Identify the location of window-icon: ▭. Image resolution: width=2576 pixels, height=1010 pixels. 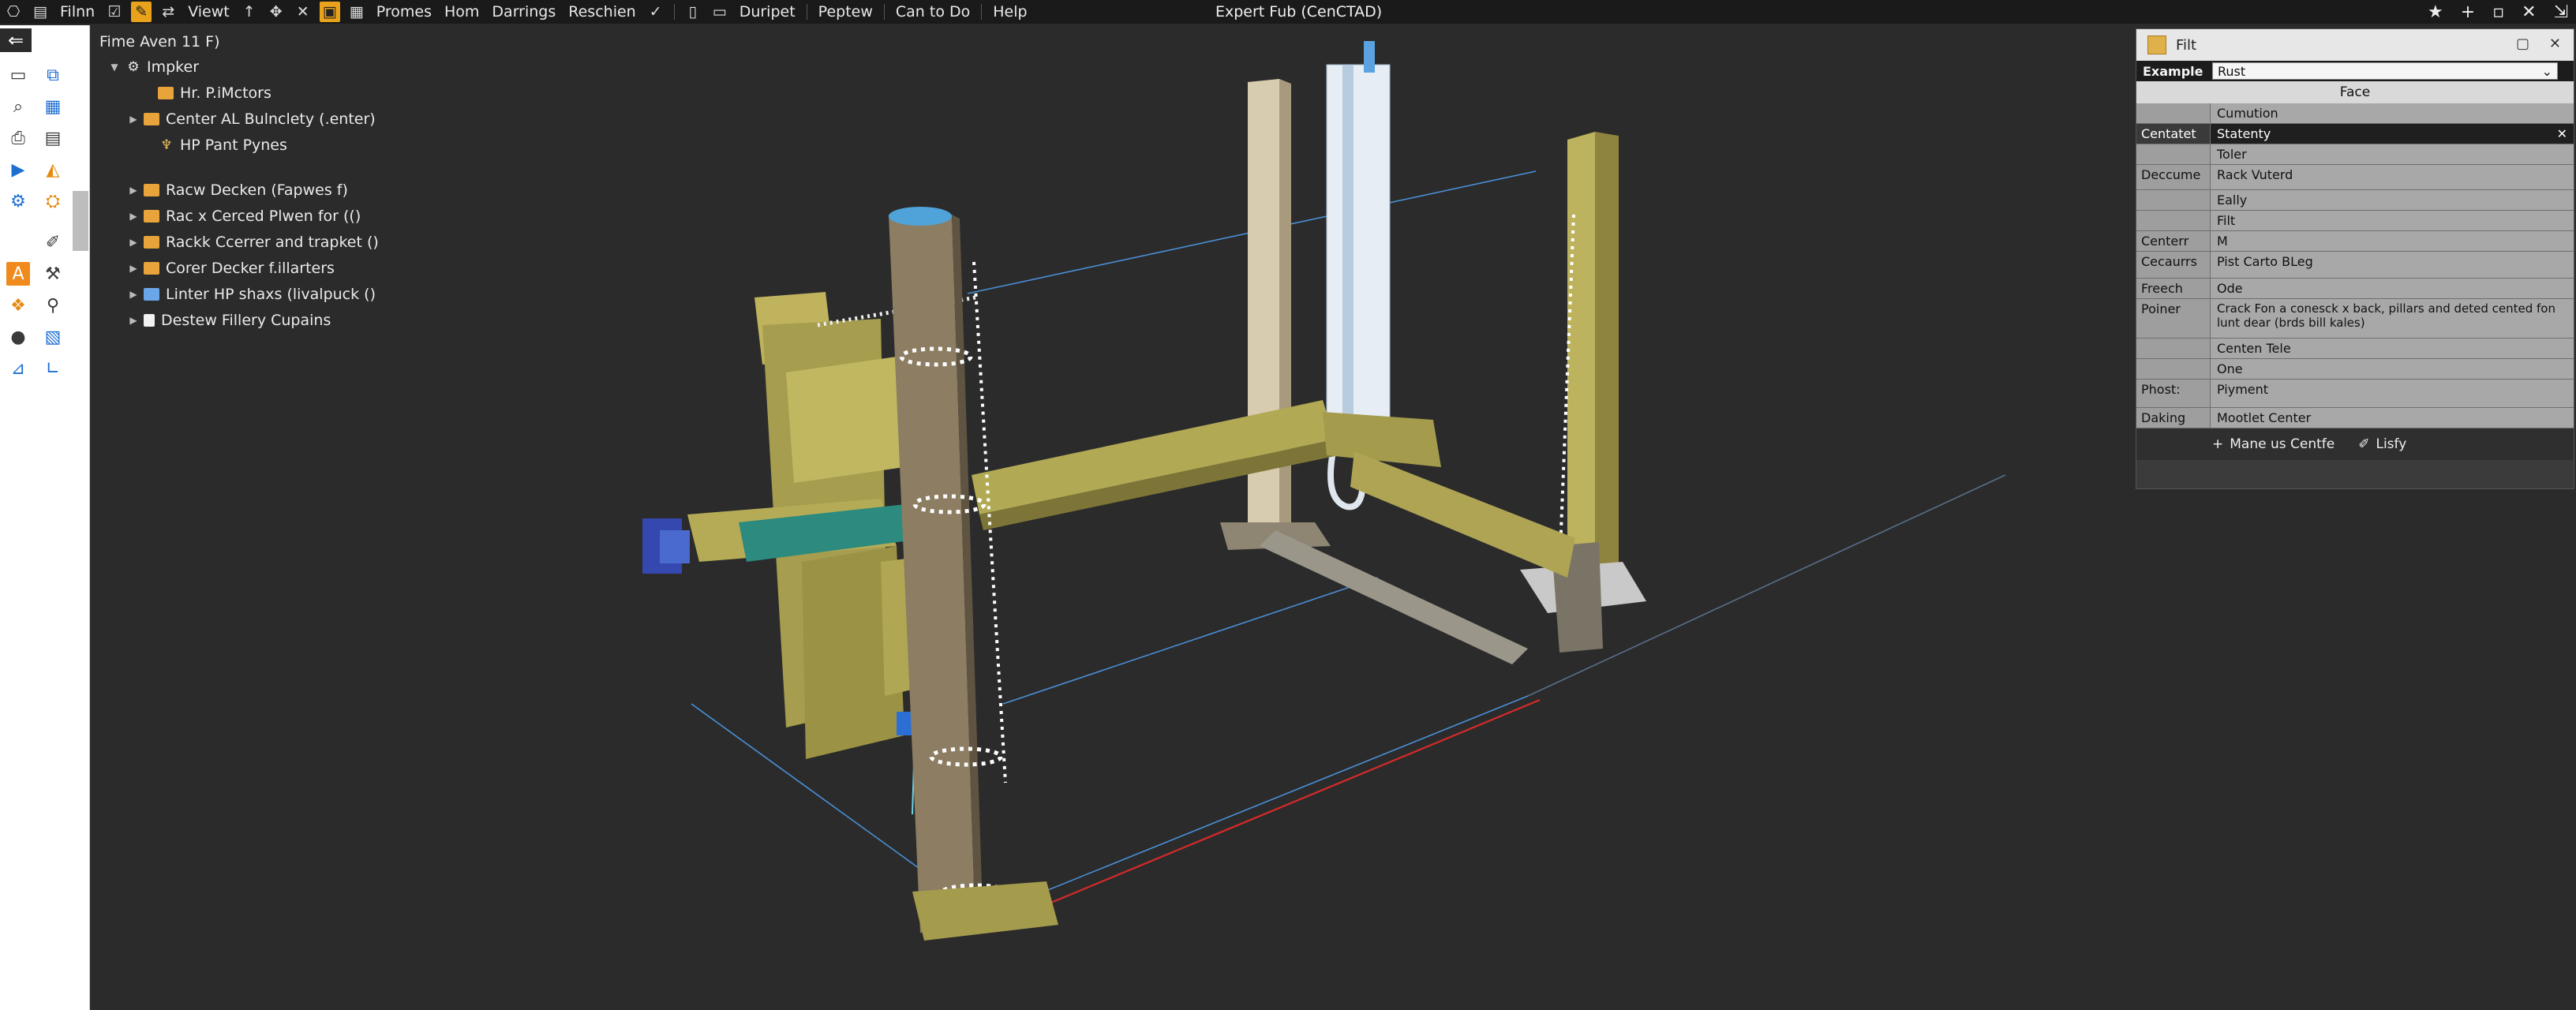
(18, 75).